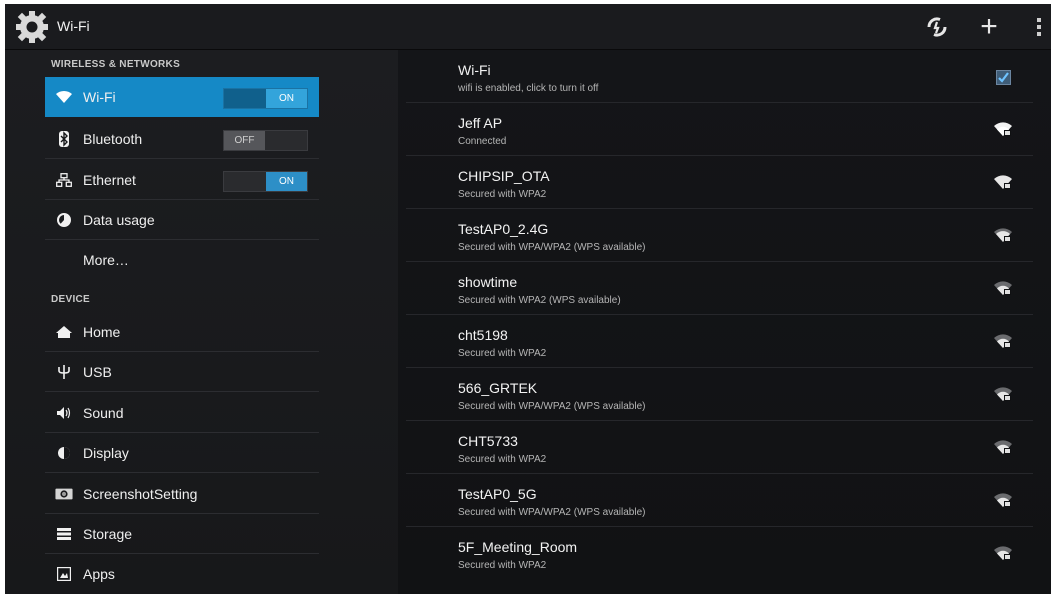 The width and height of the screenshot is (1056, 598). What do you see at coordinates (64, 534) in the screenshot?
I see `storage-icon` at bounding box center [64, 534].